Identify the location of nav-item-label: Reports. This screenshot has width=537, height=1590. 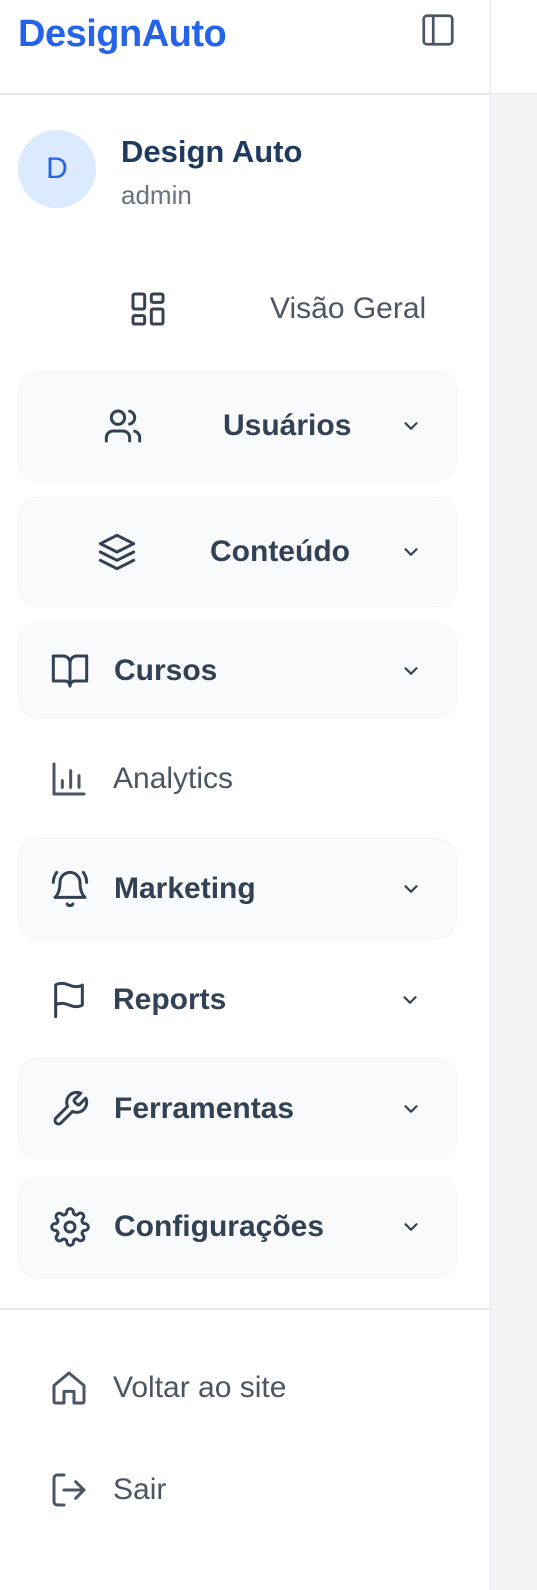
(170, 999).